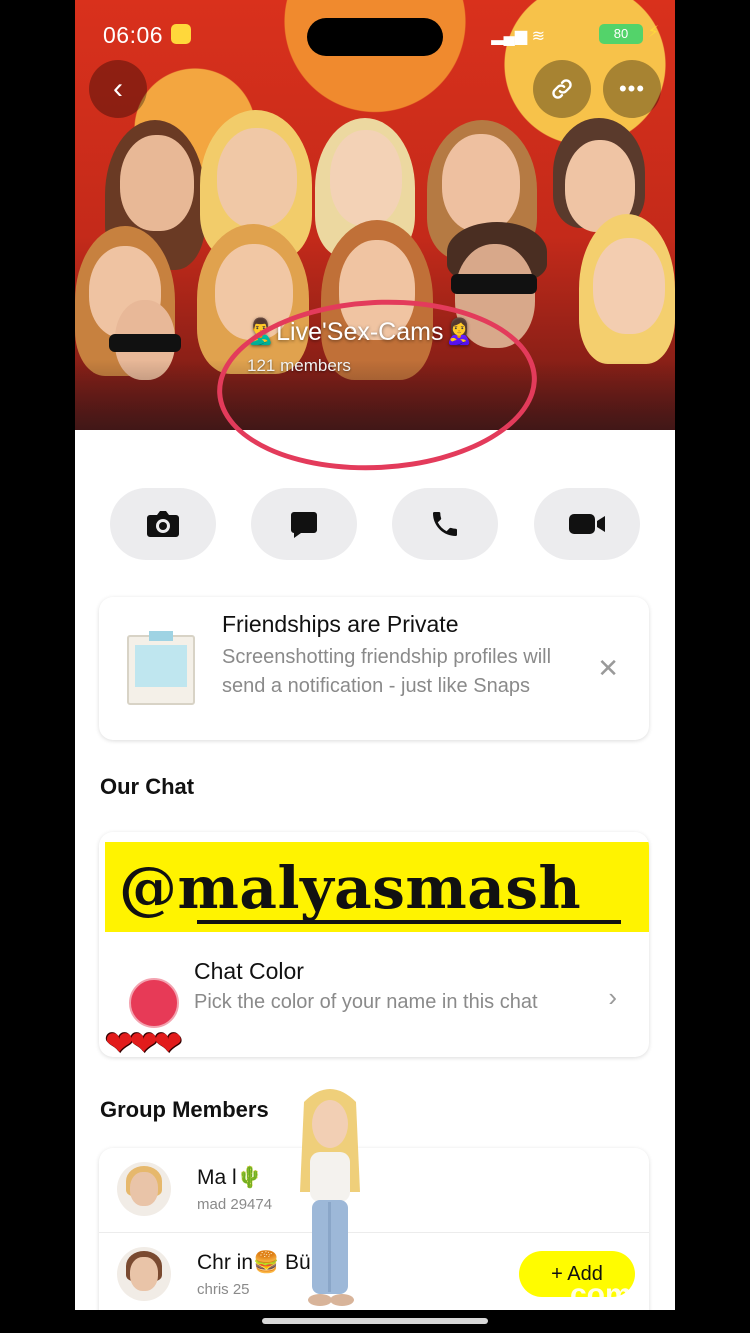 This screenshot has height=1333, width=750. Describe the element at coordinates (601, 1294) in the screenshot. I see `watermark-text: com` at that location.